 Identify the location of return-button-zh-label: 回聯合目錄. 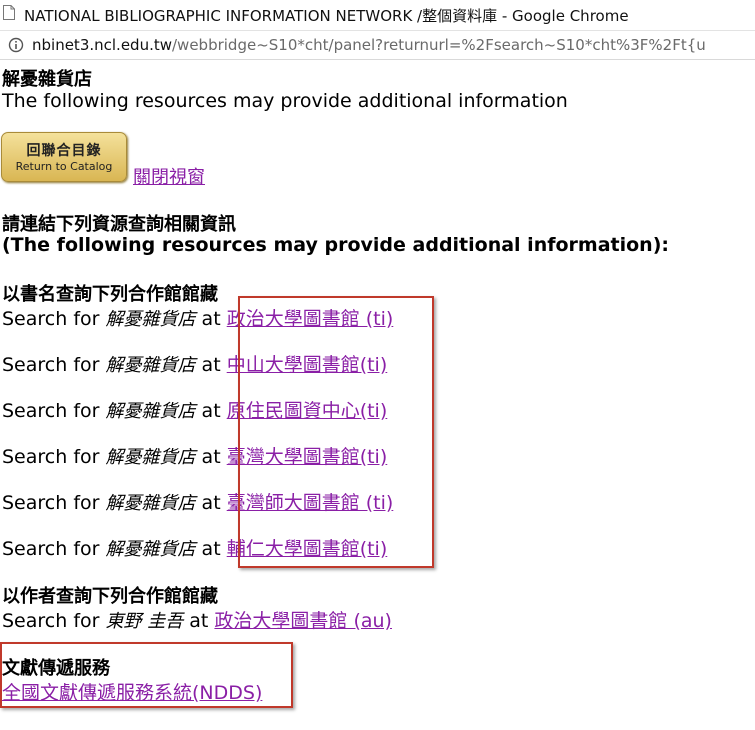
(64, 151).